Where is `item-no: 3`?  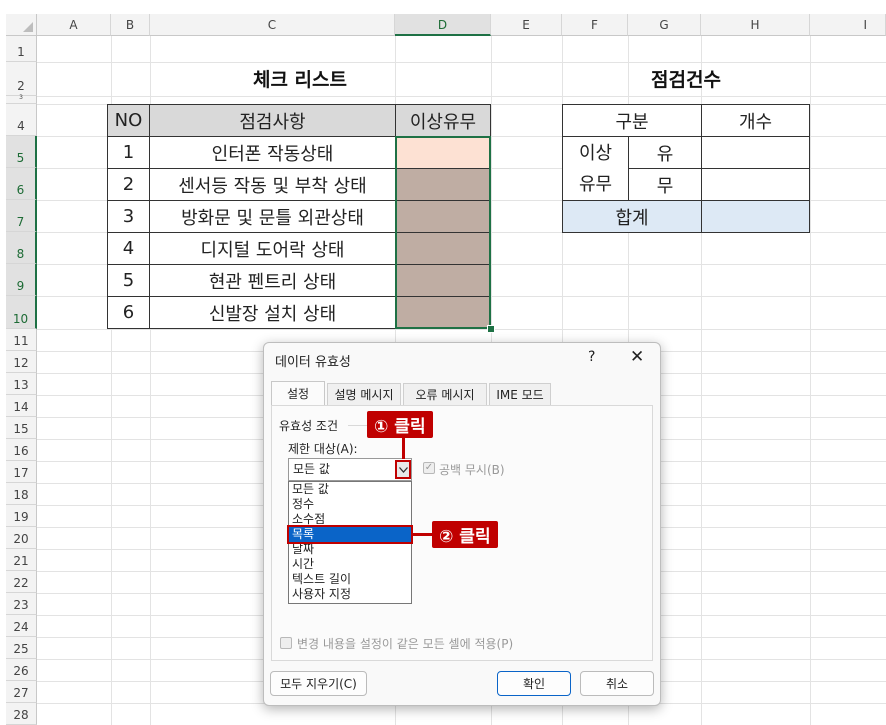
item-no: 3 is located at coordinates (128, 216).